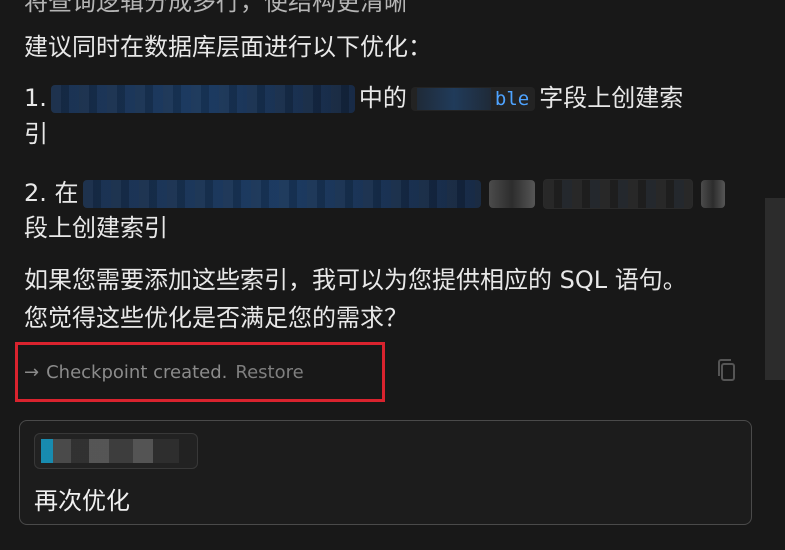 The image size is (785, 550). I want to click on index-suggestion-2-wrap: 段上创建索引, so click(96, 228).